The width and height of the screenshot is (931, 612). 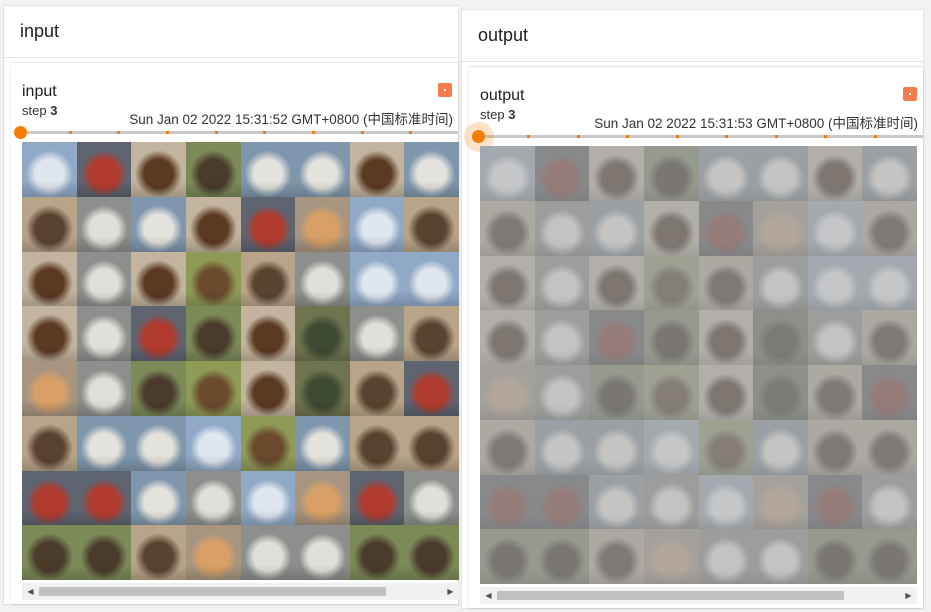 What do you see at coordinates (54, 110) in the screenshot?
I see `step-value: 3` at bounding box center [54, 110].